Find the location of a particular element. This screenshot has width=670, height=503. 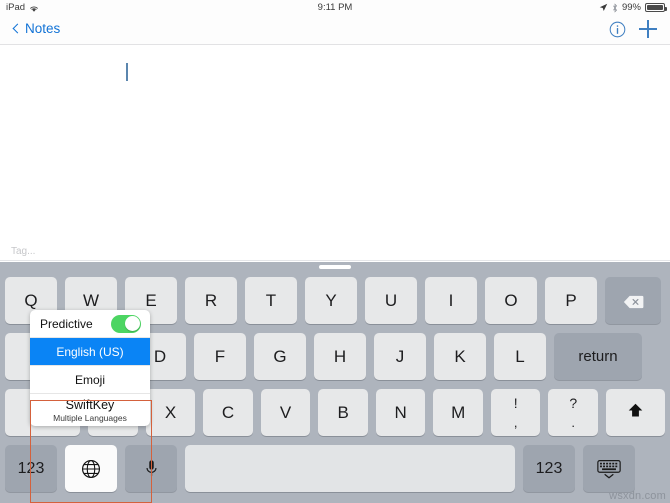

key-n: N is located at coordinates (400, 412).